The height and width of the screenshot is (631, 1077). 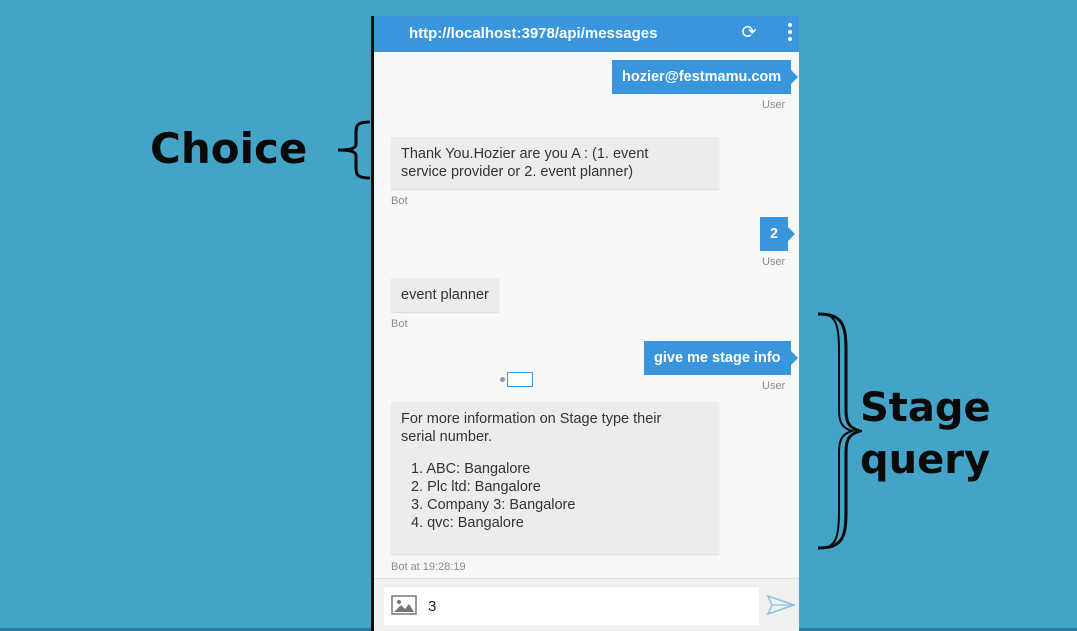 I want to click on message-text: event planner, so click(x=445, y=295).